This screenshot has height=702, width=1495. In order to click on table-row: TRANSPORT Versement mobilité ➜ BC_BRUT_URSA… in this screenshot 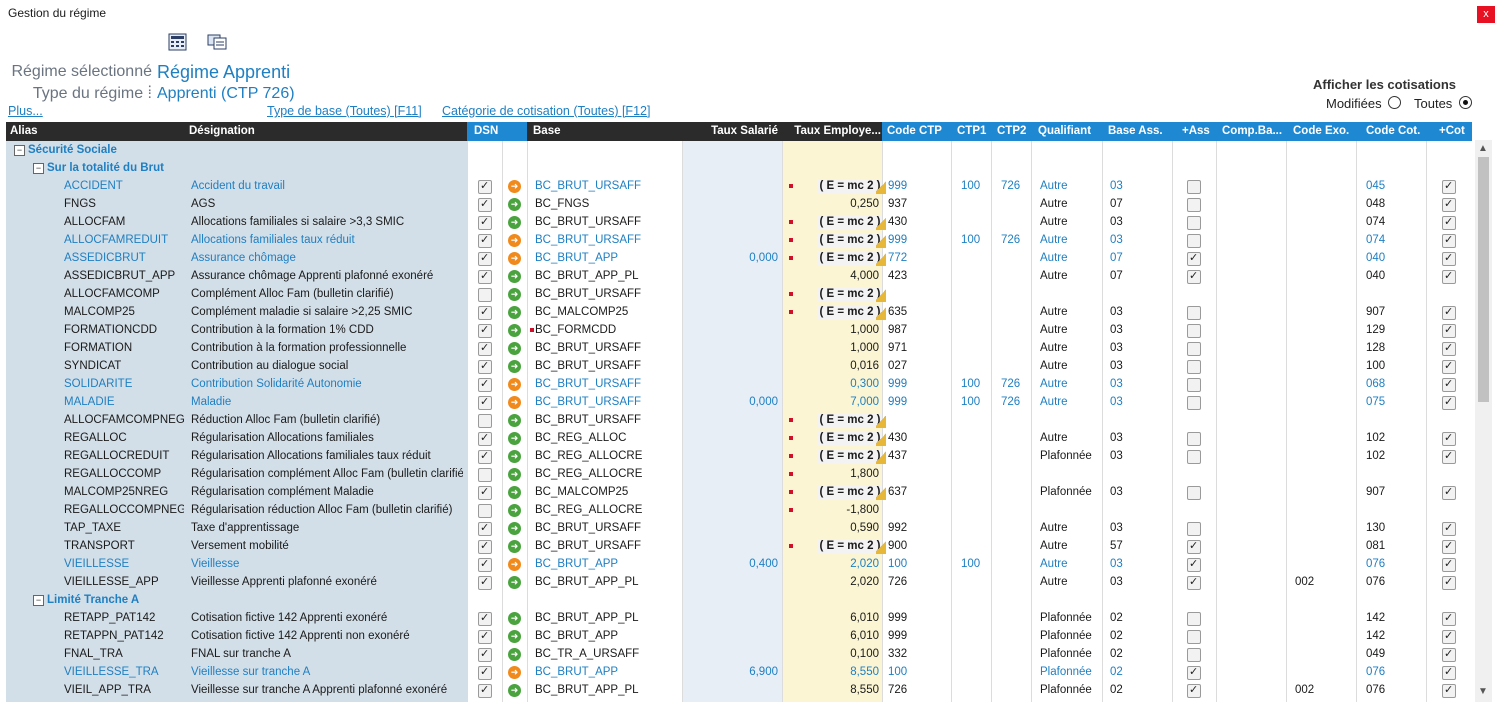, I will do `click(739, 547)`.